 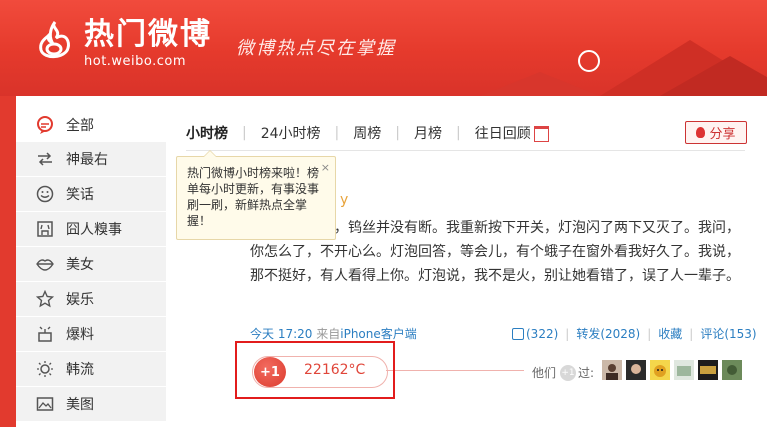 What do you see at coordinates (541, 134) in the screenshot?
I see `calendar-icon` at bounding box center [541, 134].